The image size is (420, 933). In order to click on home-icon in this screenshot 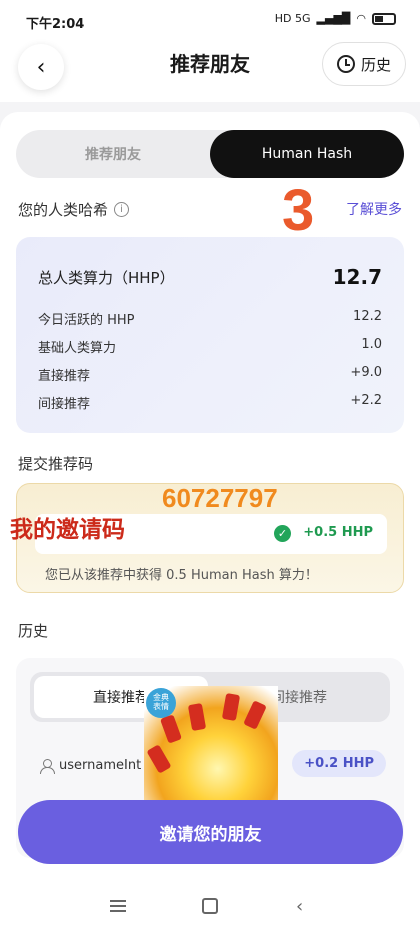, I will do `click(210, 906)`.